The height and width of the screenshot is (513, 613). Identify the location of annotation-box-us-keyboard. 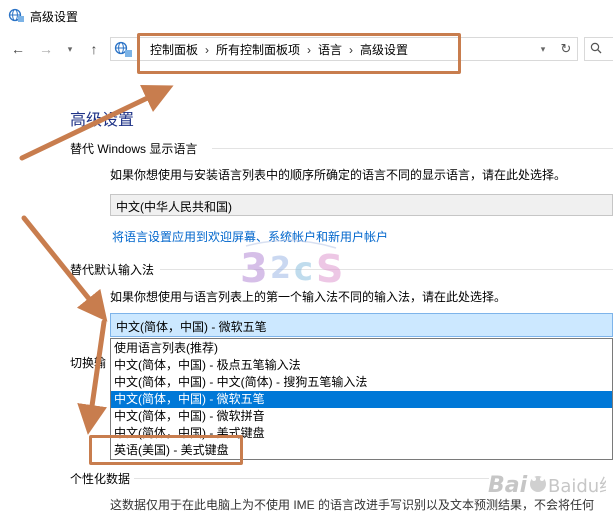
(166, 450).